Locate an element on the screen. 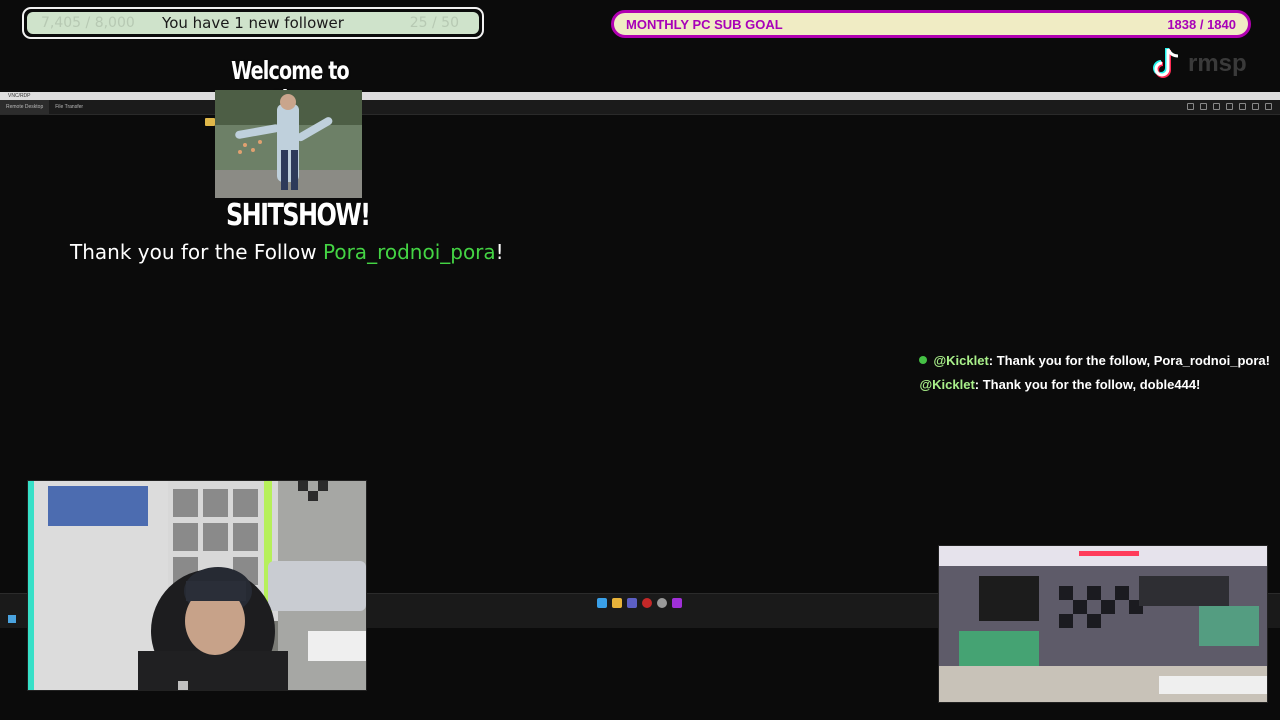 The height and width of the screenshot is (720, 1280). chat-text: : Thank you for the follow, doble444! is located at coordinates (1087, 384).